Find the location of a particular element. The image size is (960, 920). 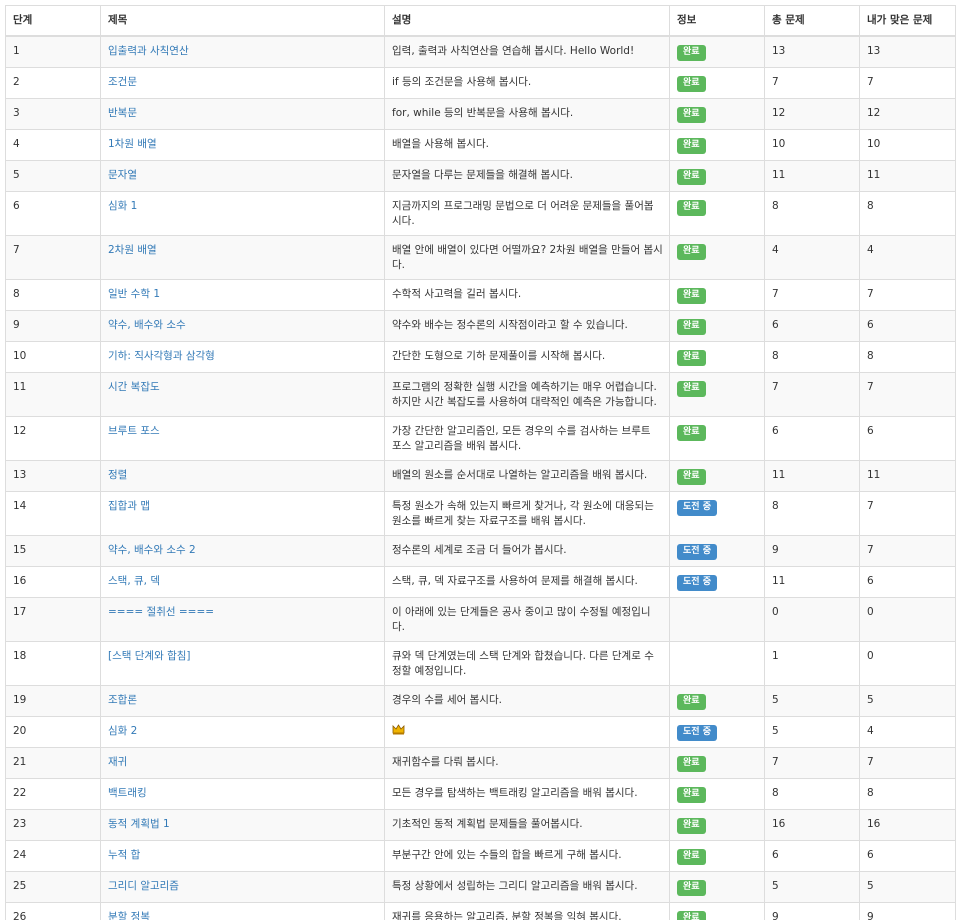

header-row: 단계 제목 설명 정보 총 문제 내가 맞은 문제 is located at coordinates (480, 21).